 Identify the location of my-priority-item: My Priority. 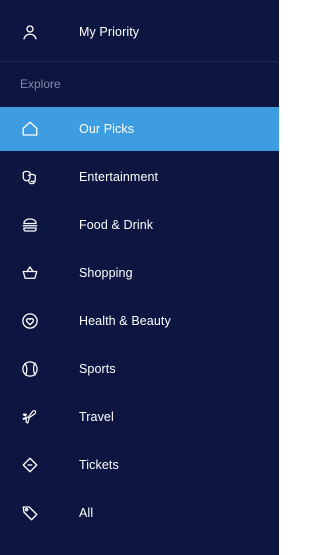
(139, 32).